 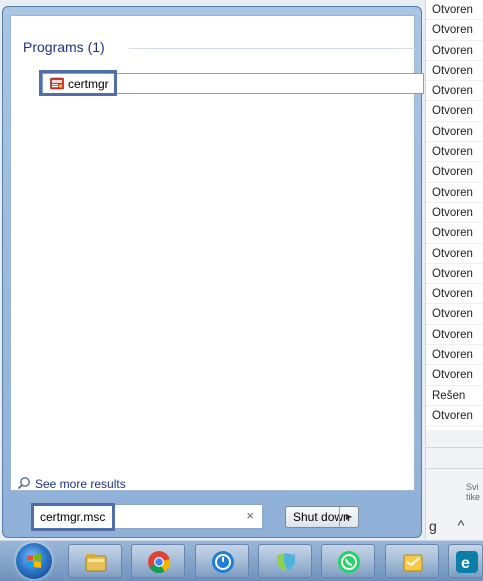 I want to click on taskbar-explorer, so click(x=95, y=561).